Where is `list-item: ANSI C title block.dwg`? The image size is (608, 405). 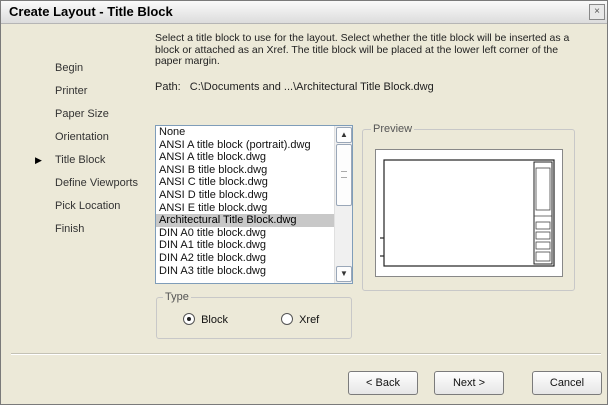 list-item: ANSI C title block.dwg is located at coordinates (245, 182).